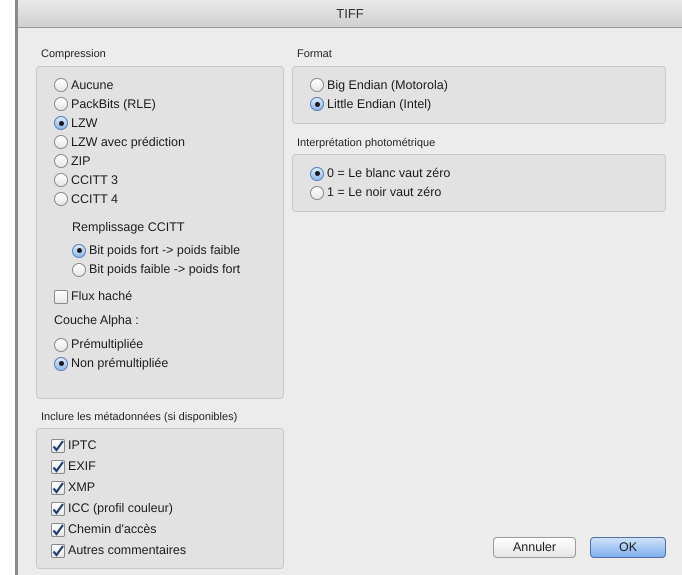 The height and width of the screenshot is (575, 682). Describe the element at coordinates (82, 467) in the screenshot. I see `checkbox-label: EXIF` at that location.